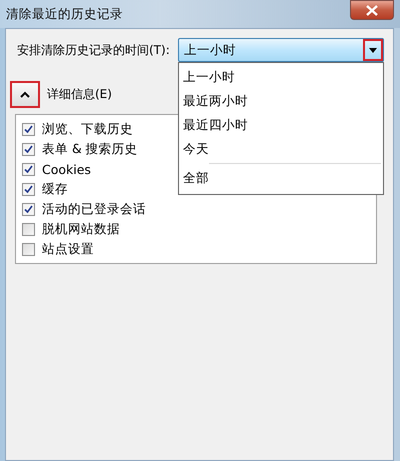 This screenshot has width=400, height=461. I want to click on close-button, so click(372, 10).